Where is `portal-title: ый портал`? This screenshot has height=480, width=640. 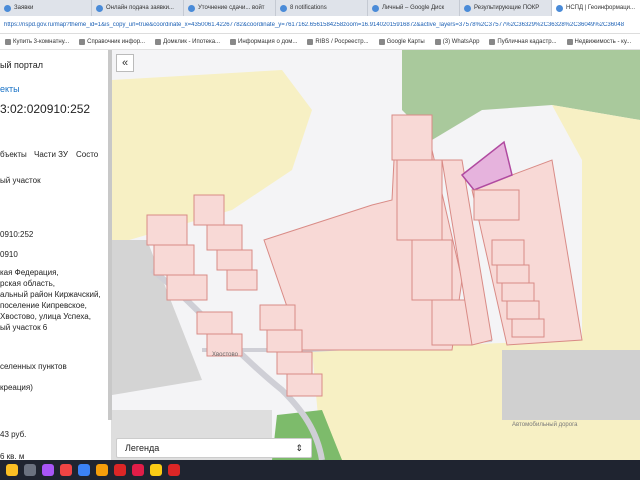
portal-title: ый портал is located at coordinates (21, 65).